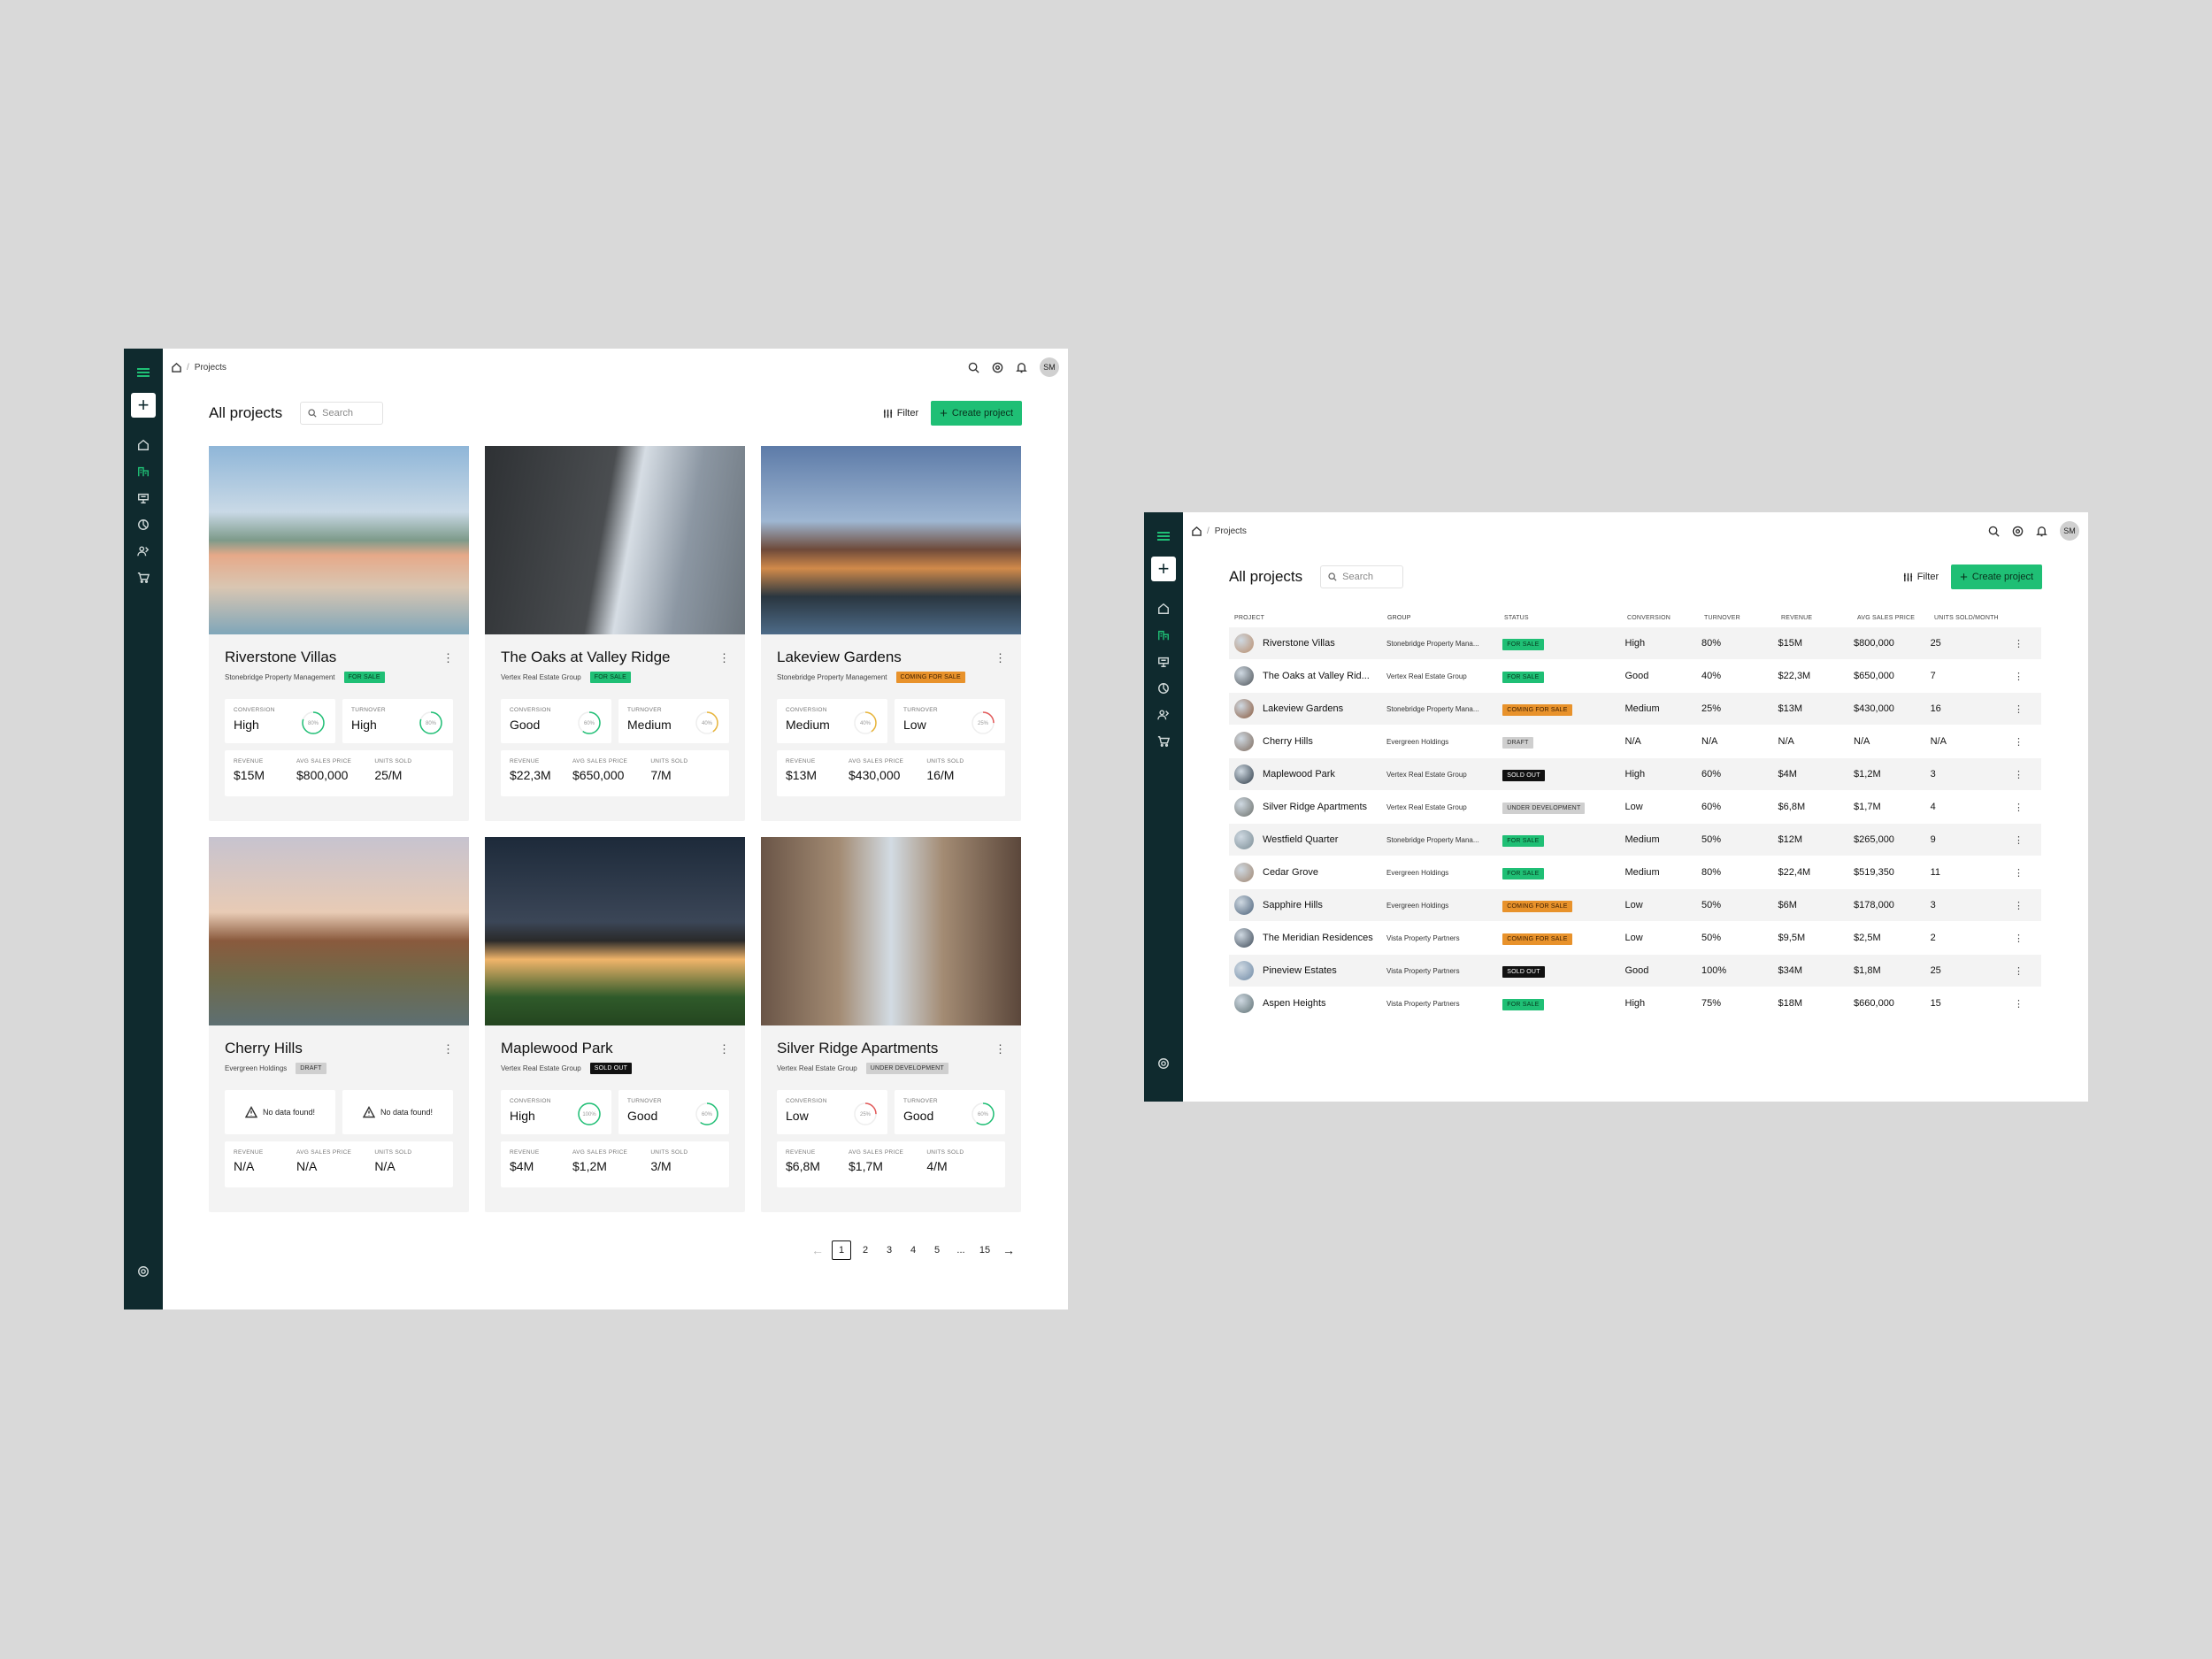  I want to click on project-name: Pineview Estates, so click(1300, 971).